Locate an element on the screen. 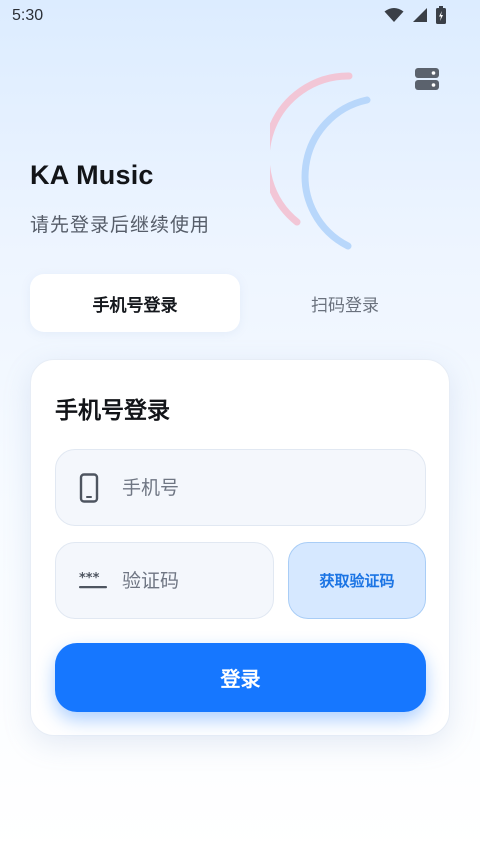 This screenshot has height=853, width=480. code-field: *** is located at coordinates (164, 580).